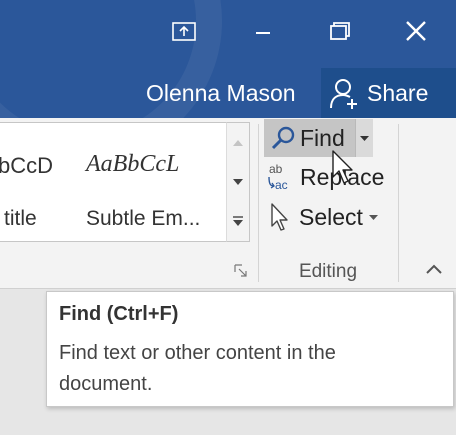  I want to click on select-button: Select, so click(323, 217).